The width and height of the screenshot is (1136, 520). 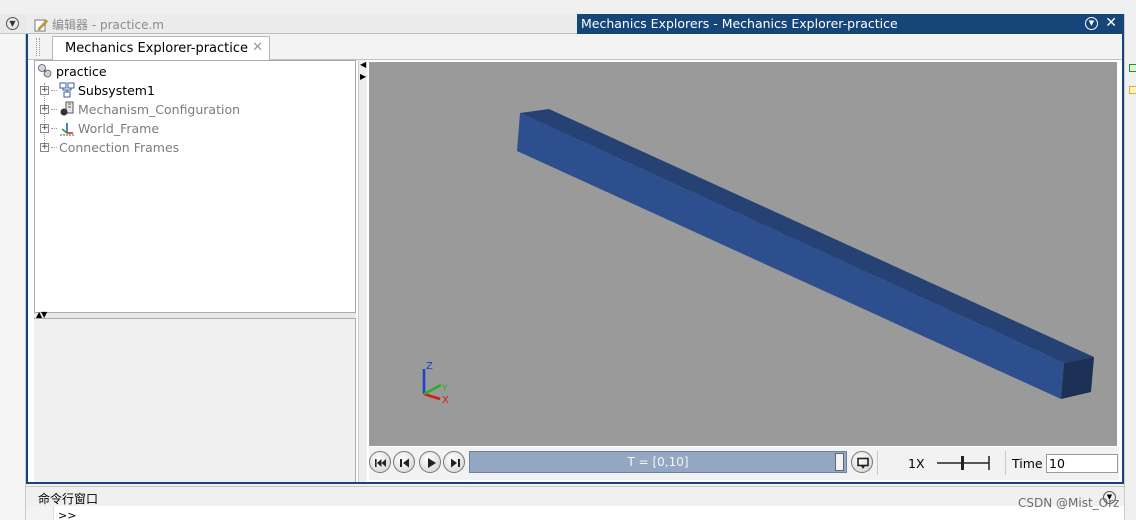 What do you see at coordinates (67, 514) in the screenshot?
I see `command-prompt: >>` at bounding box center [67, 514].